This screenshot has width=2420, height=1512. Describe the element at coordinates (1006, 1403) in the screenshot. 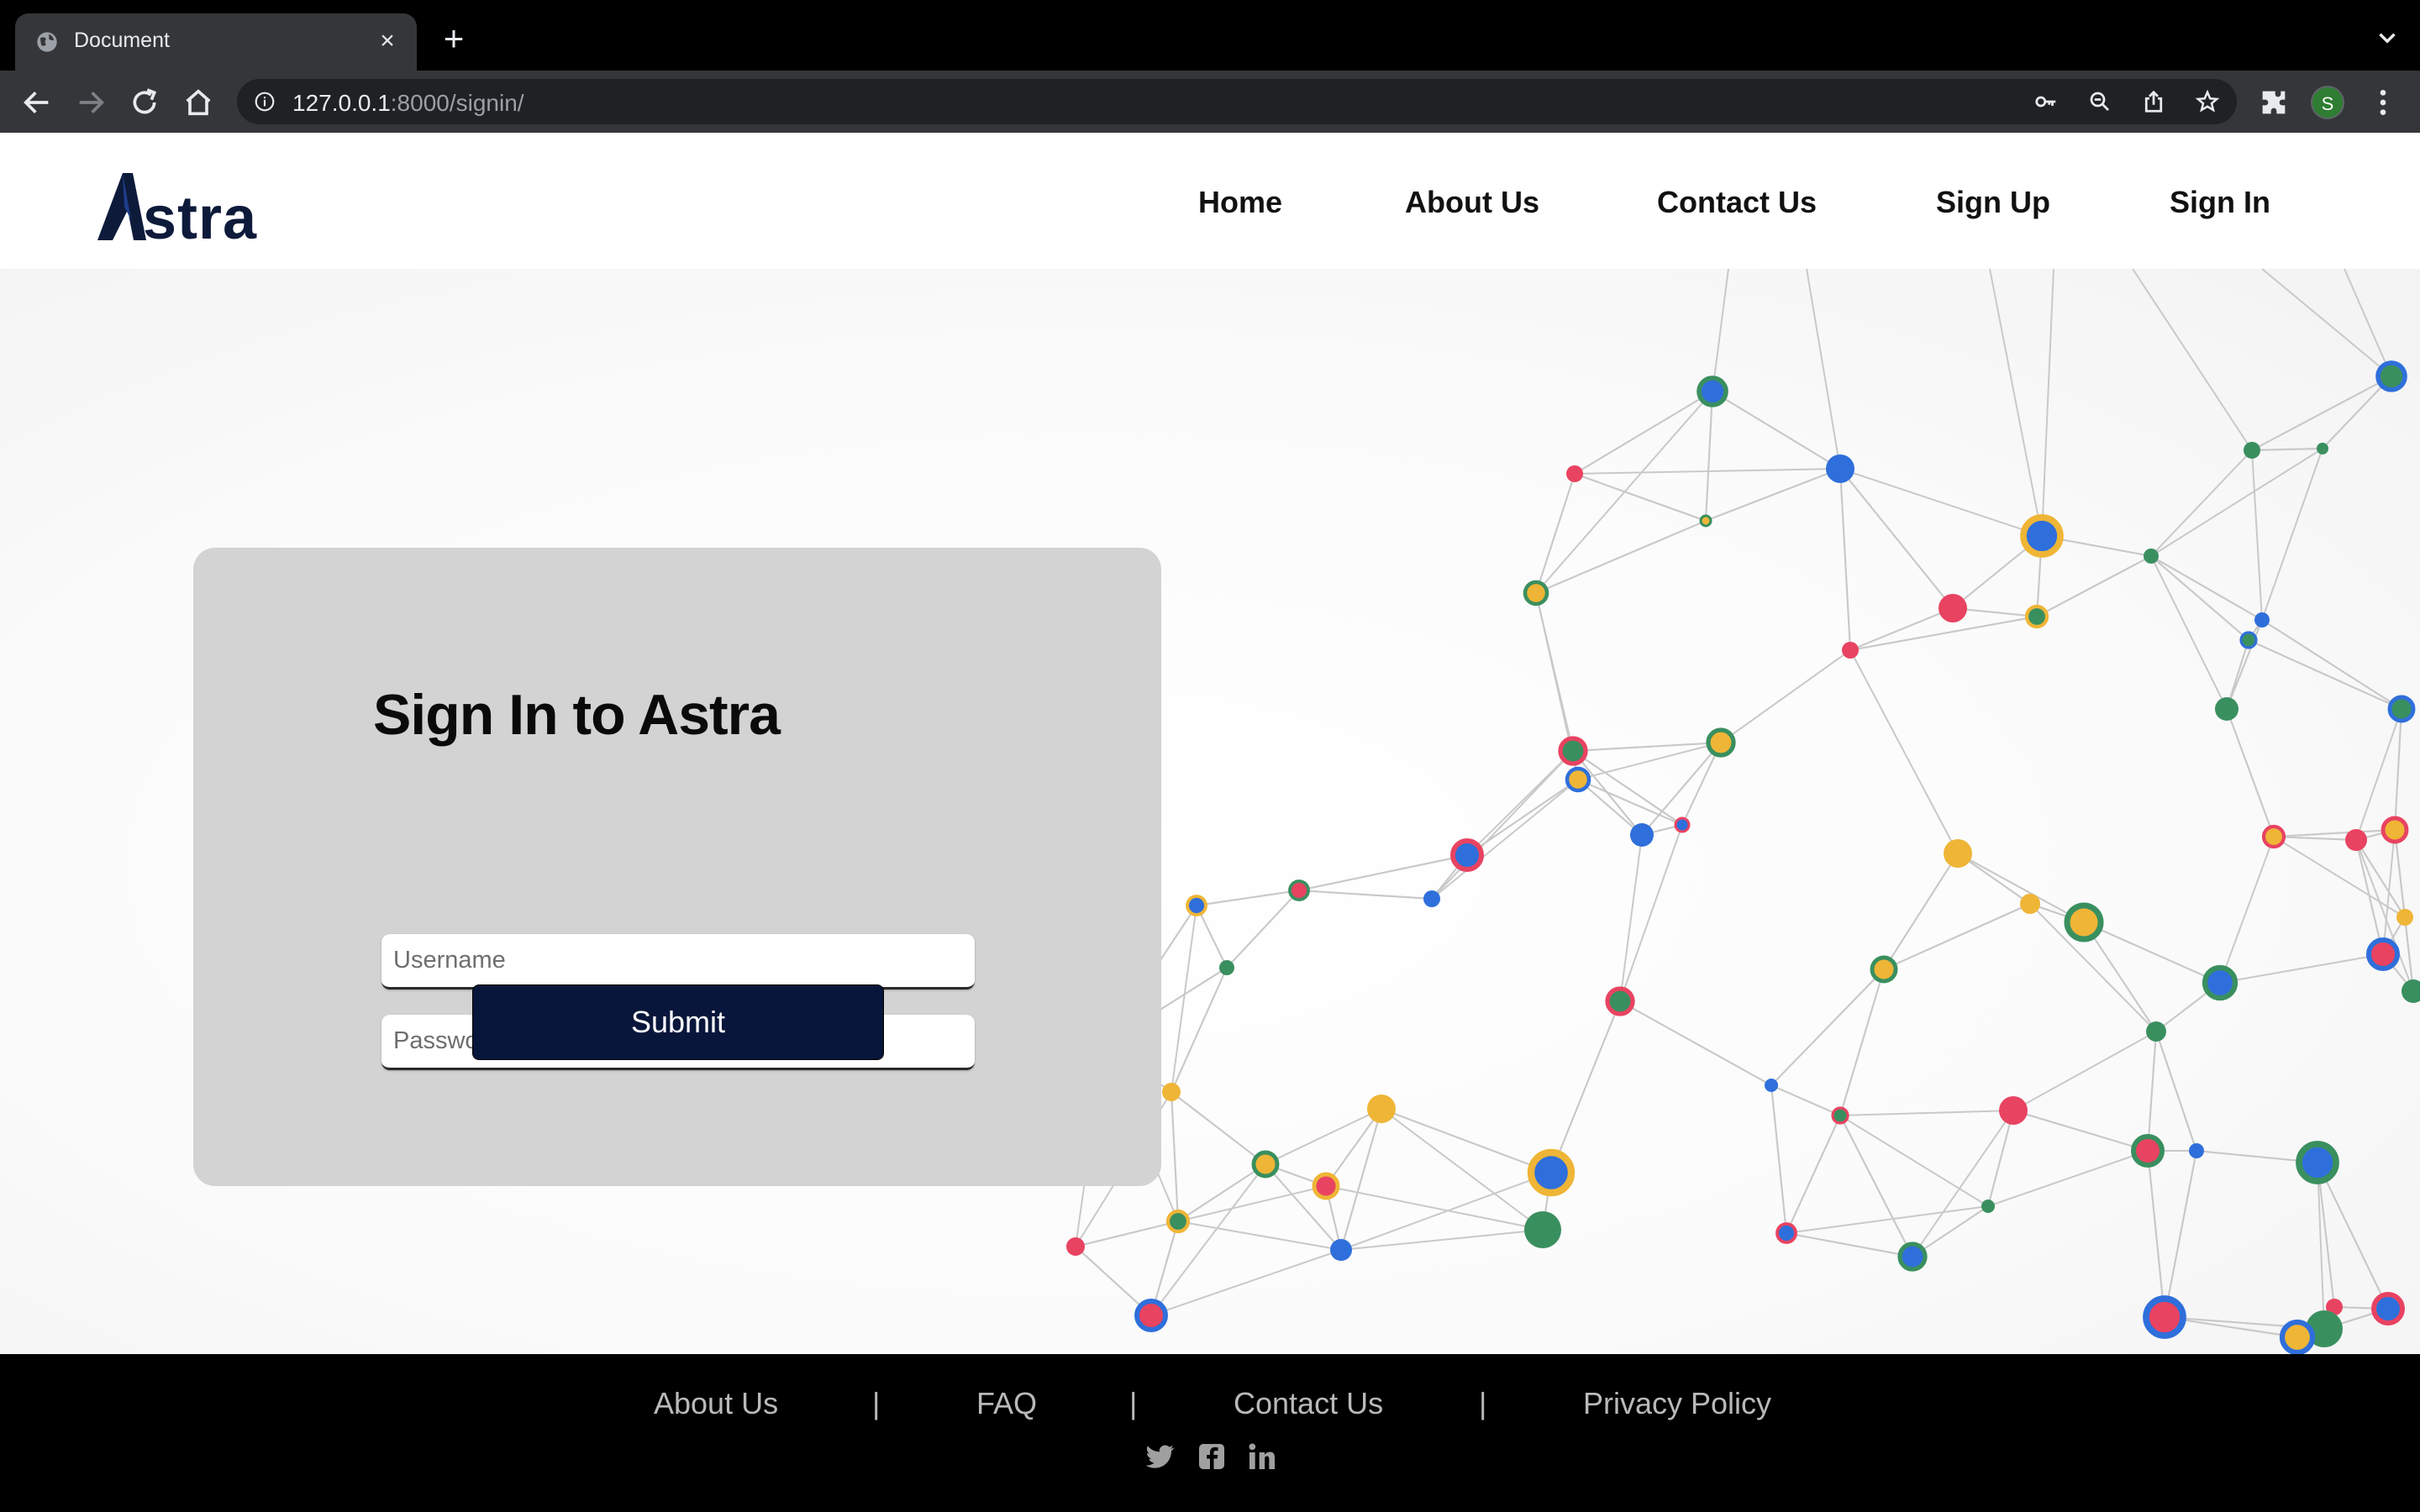

I see `footer-faq: FAQ` at that location.